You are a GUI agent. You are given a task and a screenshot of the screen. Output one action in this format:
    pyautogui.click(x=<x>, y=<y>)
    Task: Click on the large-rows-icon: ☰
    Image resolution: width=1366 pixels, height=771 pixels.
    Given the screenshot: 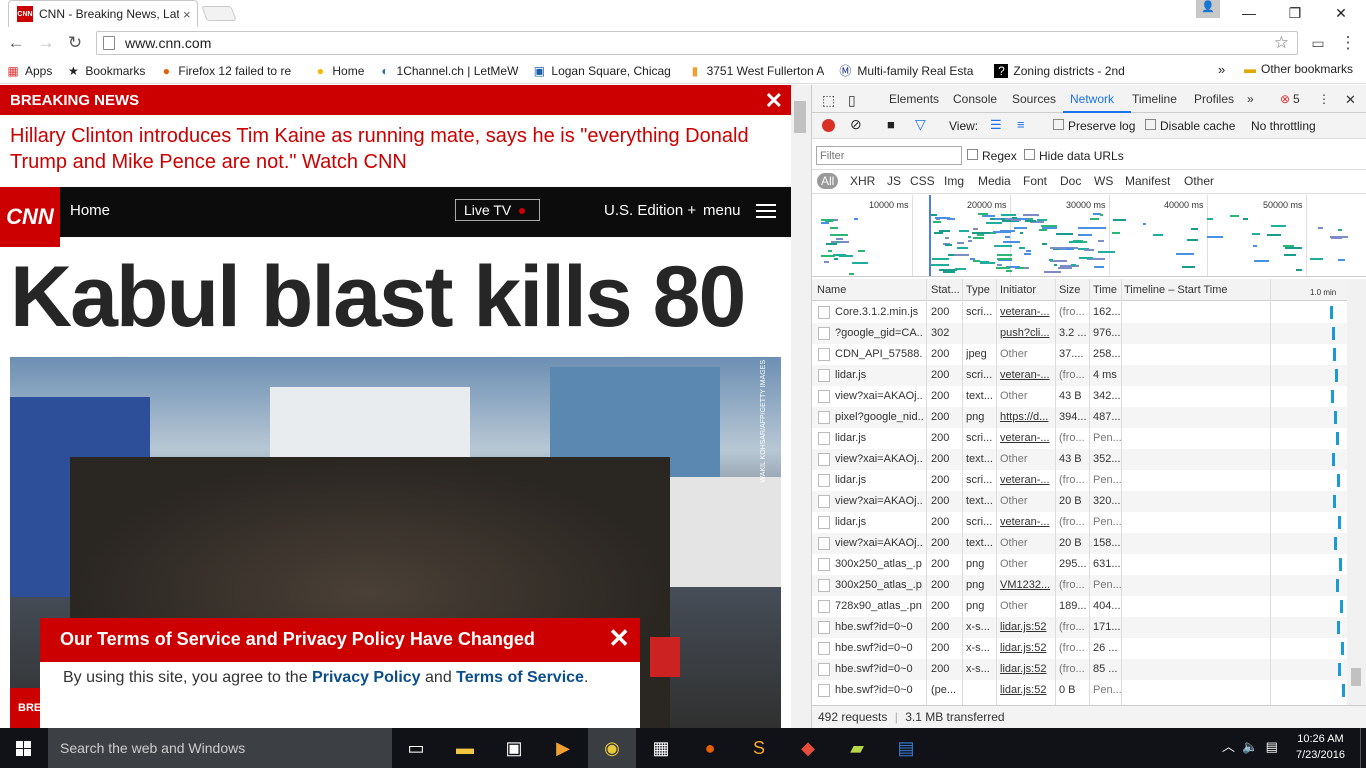 What is the action you would take?
    pyautogui.click(x=996, y=125)
    